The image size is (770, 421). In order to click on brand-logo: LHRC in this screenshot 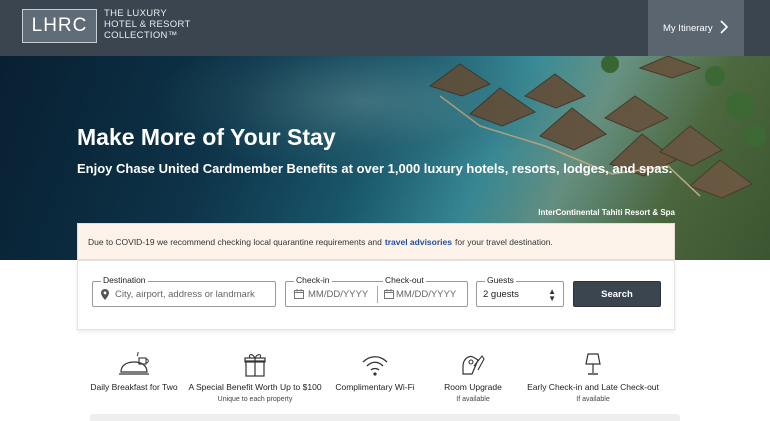, I will do `click(59, 26)`.